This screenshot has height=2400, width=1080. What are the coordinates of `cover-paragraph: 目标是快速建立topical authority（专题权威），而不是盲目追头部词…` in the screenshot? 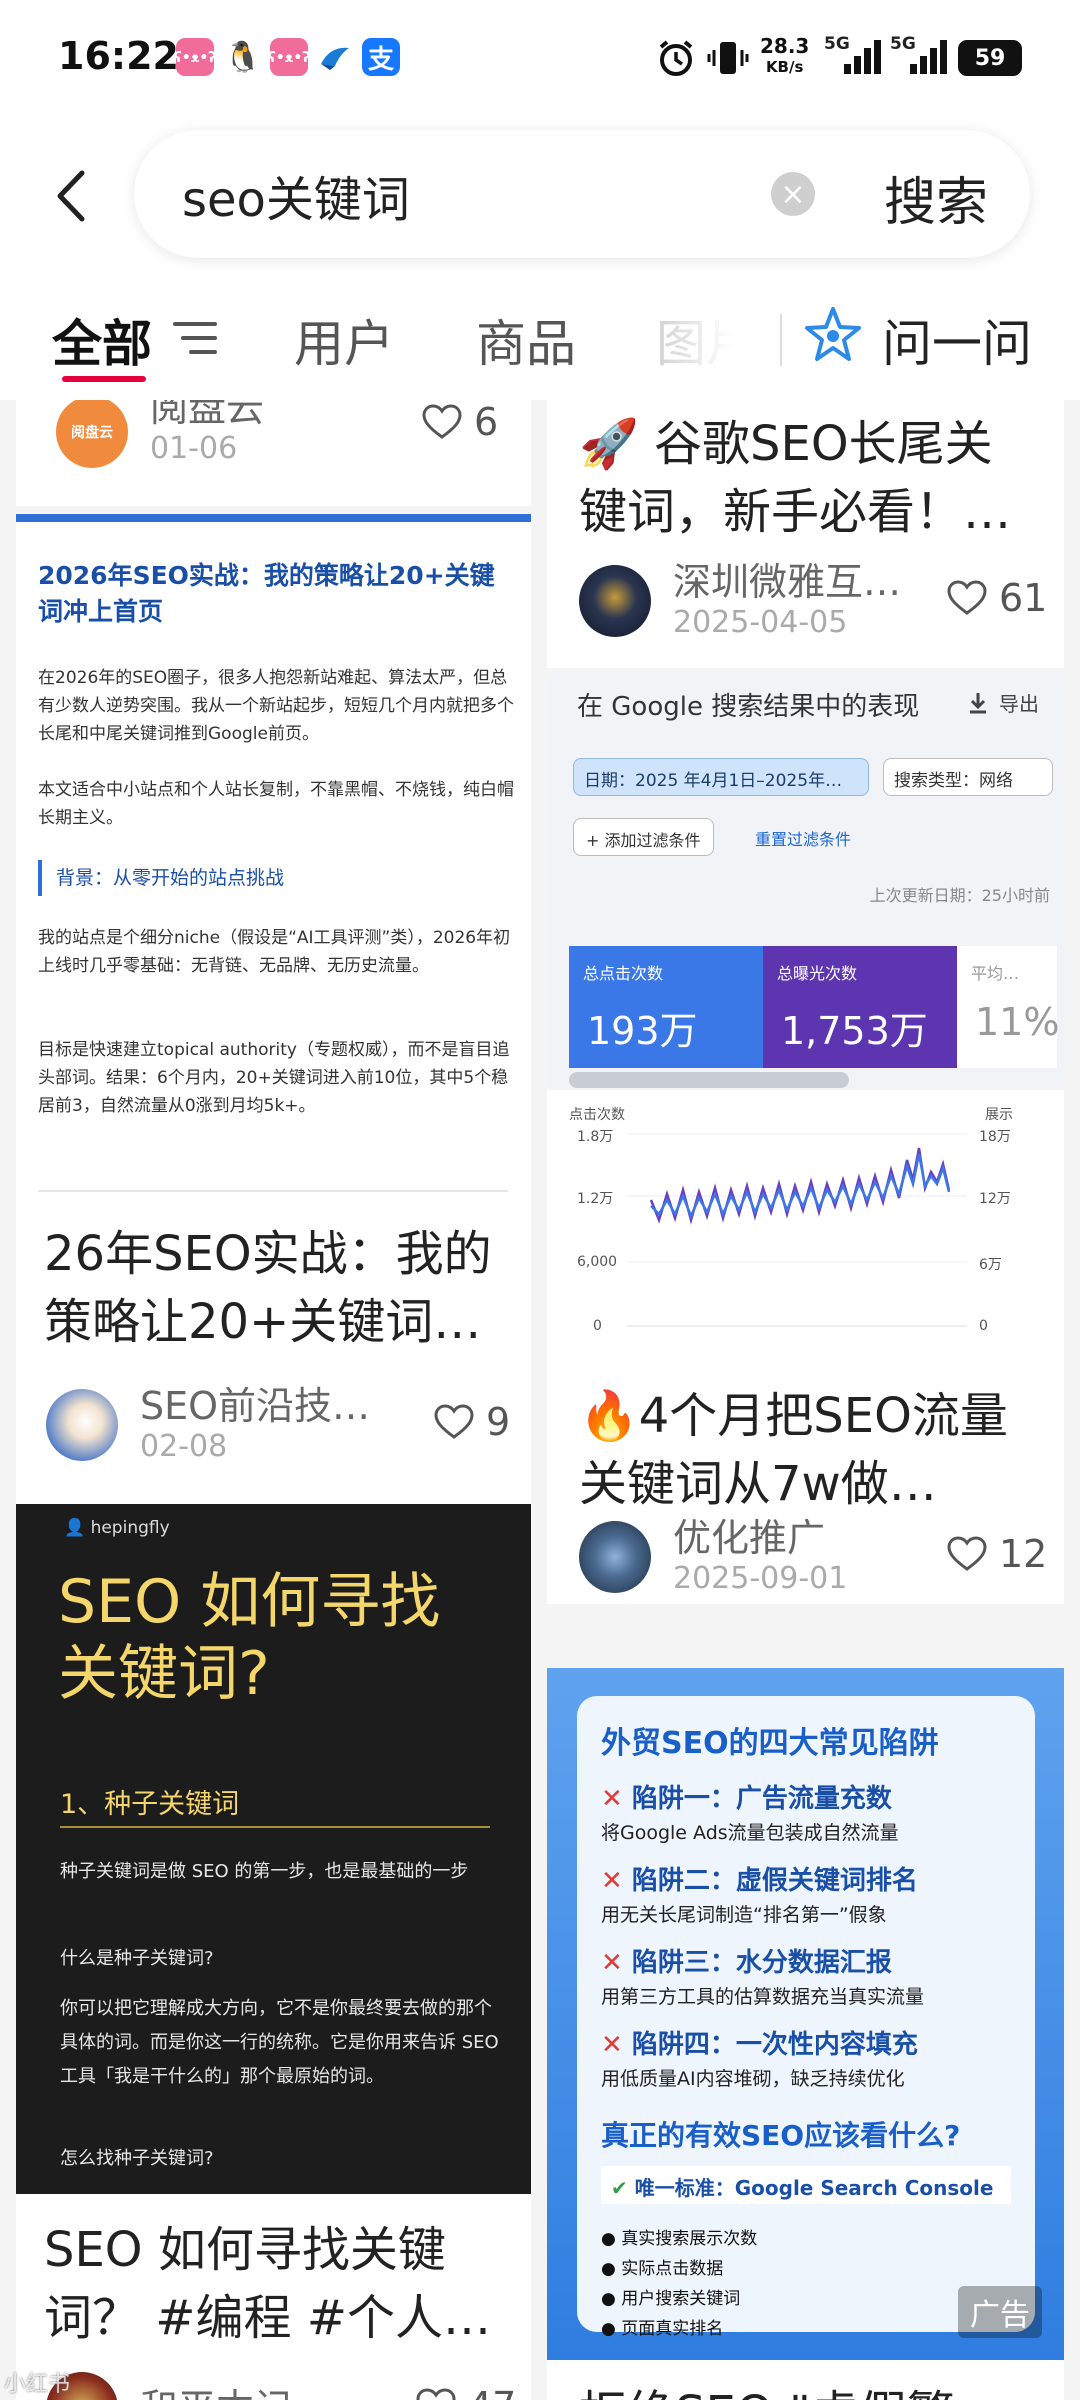 It's located at (274, 1078).